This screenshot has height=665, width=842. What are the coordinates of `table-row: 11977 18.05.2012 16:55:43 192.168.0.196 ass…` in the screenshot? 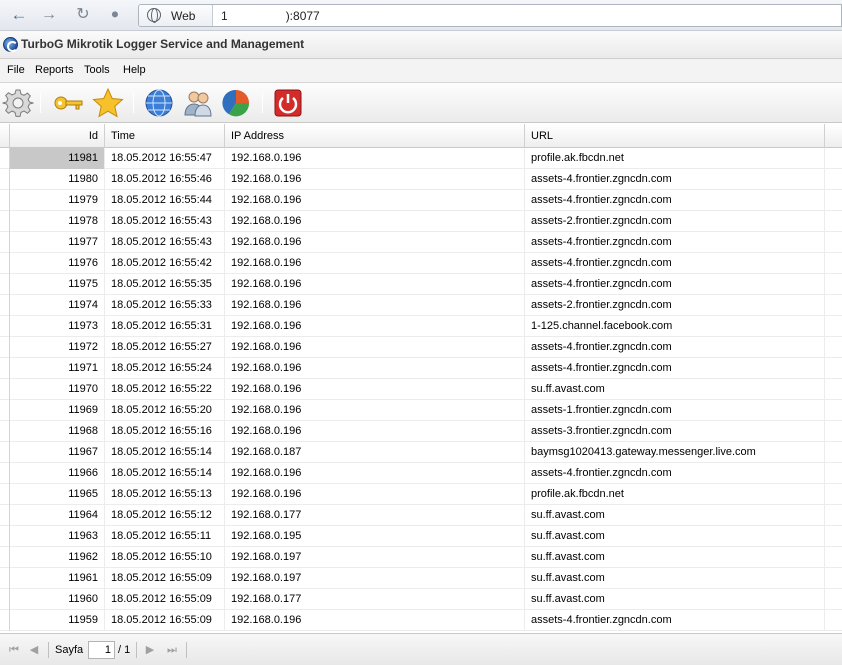 It's located at (421, 242).